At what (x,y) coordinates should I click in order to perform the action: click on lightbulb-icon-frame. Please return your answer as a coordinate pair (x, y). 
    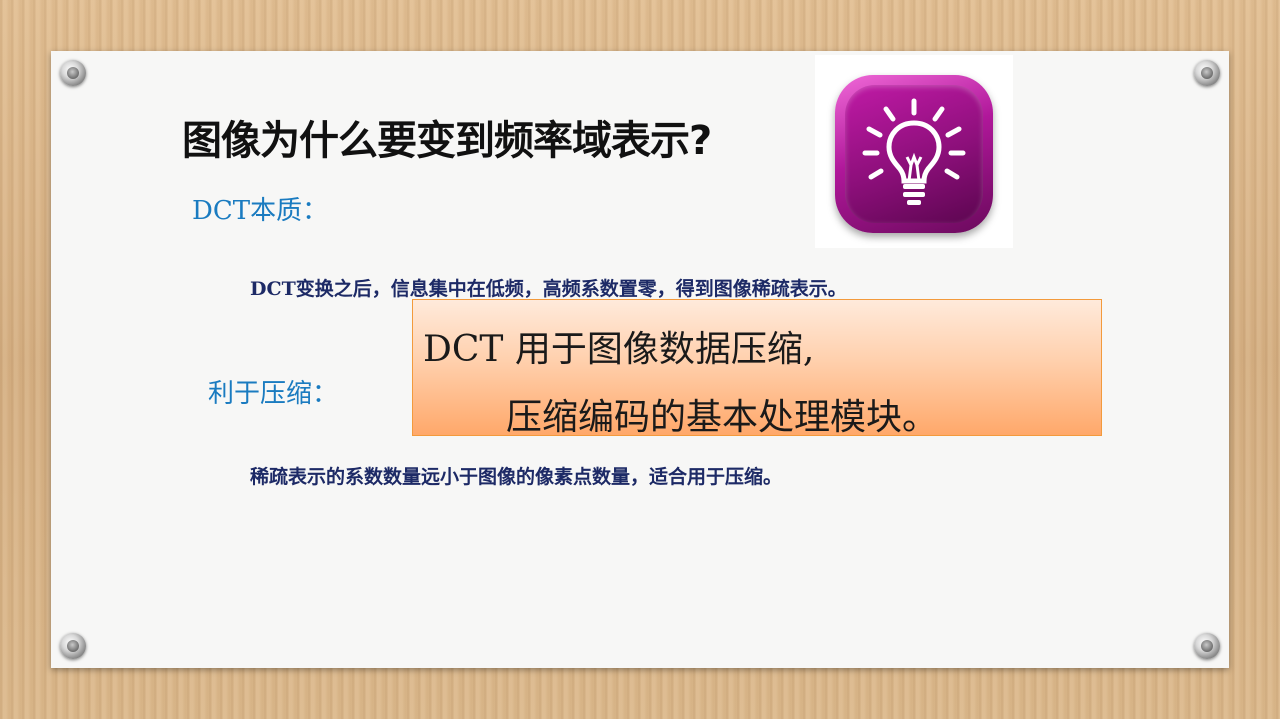
    Looking at the image, I should click on (914, 151).